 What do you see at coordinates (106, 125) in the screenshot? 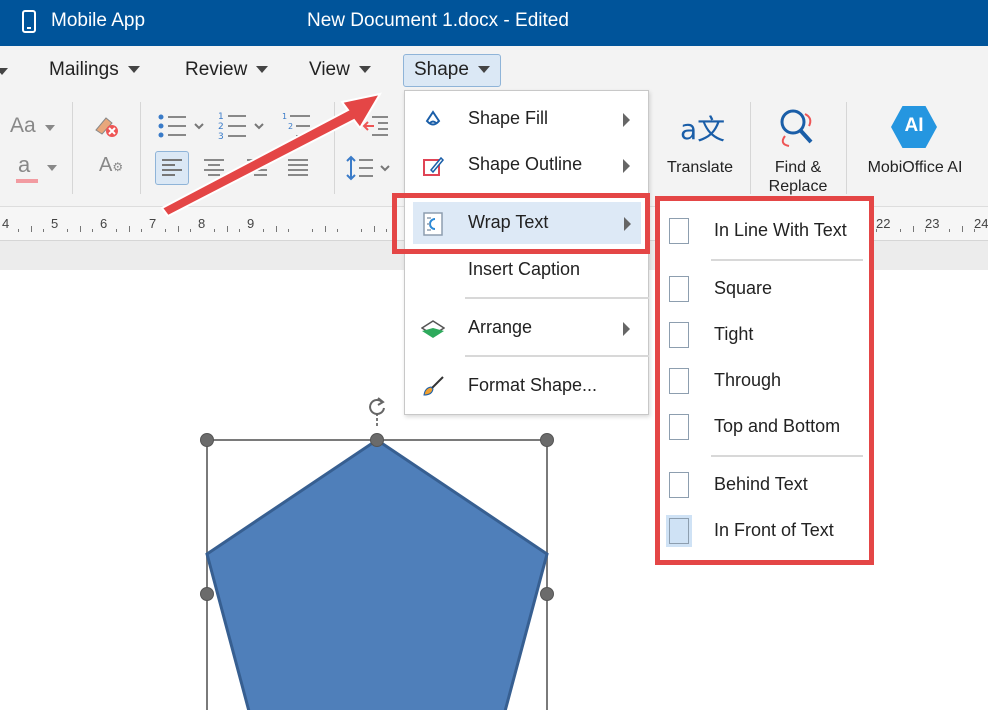
I see `clear-formatting-icon` at bounding box center [106, 125].